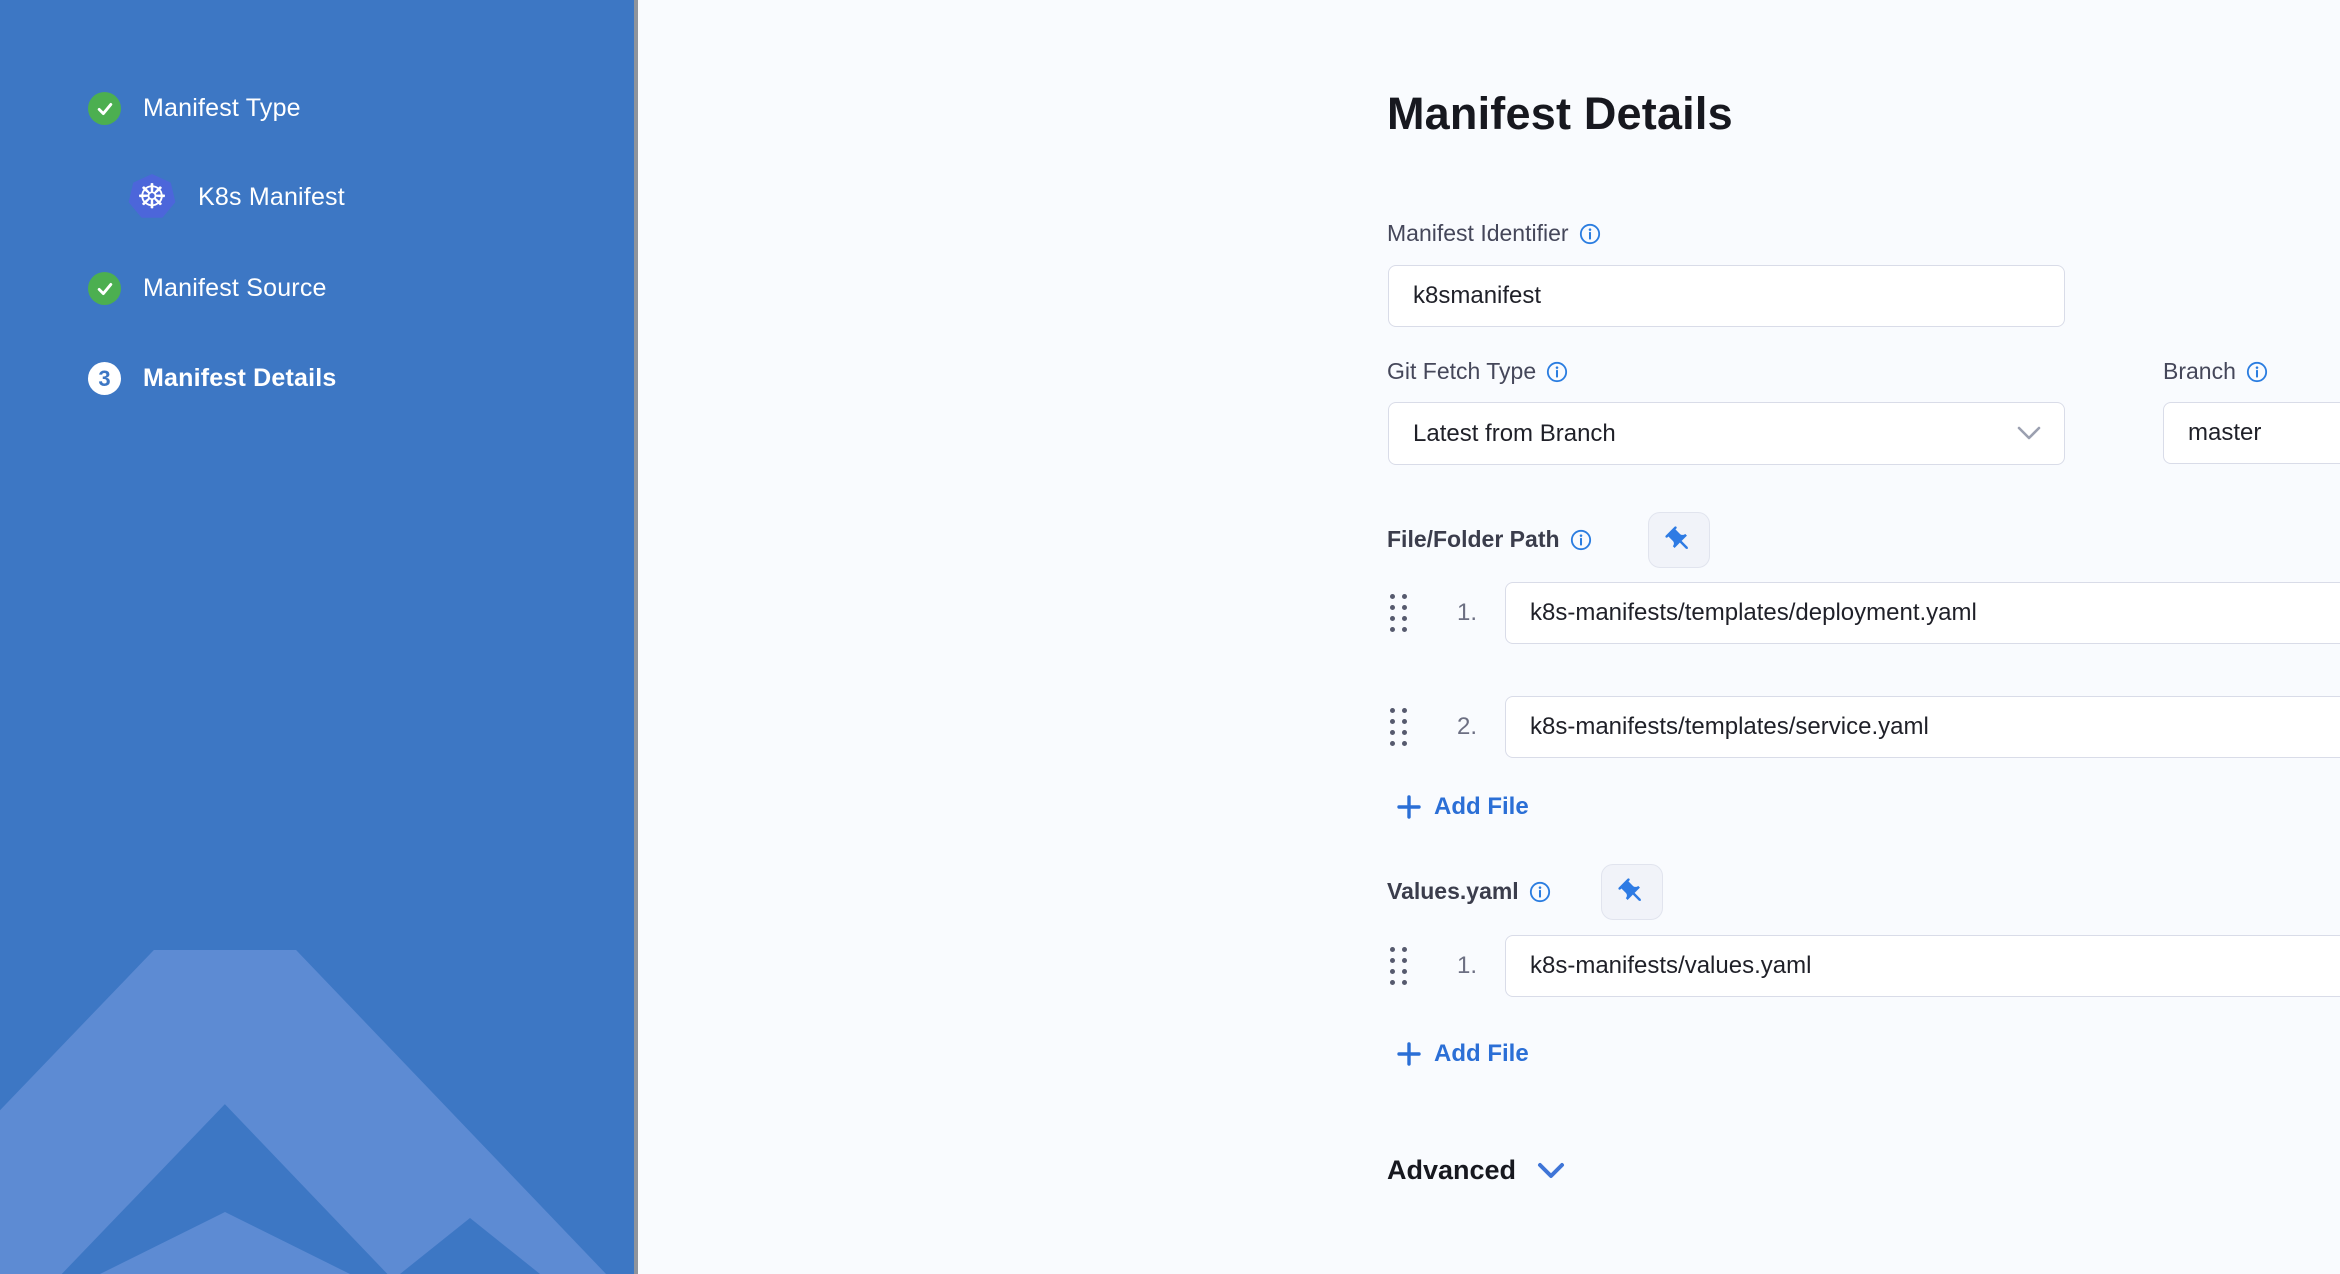 The width and height of the screenshot is (2340, 1274). I want to click on branch-input-group, so click(2251, 433).